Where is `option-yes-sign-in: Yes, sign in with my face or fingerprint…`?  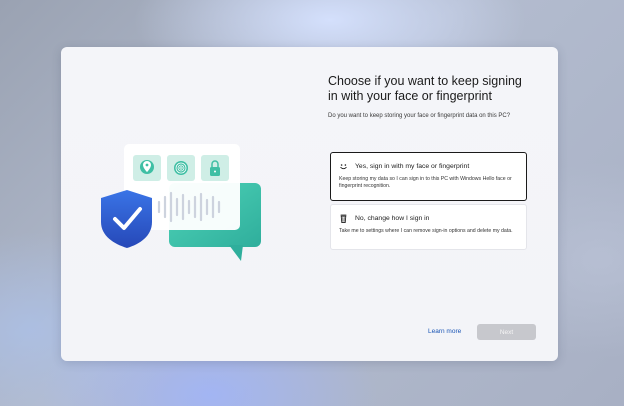 option-yes-sign-in: Yes, sign in with my face or fingerprint… is located at coordinates (428, 176).